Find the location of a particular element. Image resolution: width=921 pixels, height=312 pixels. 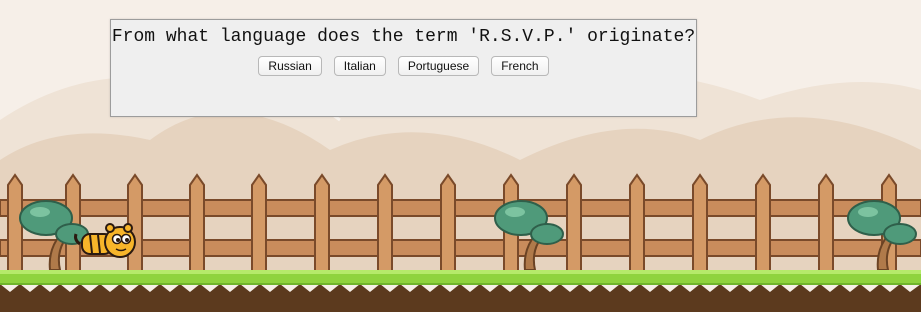

answer-button-portuguese: Portuguese is located at coordinates (438, 66).